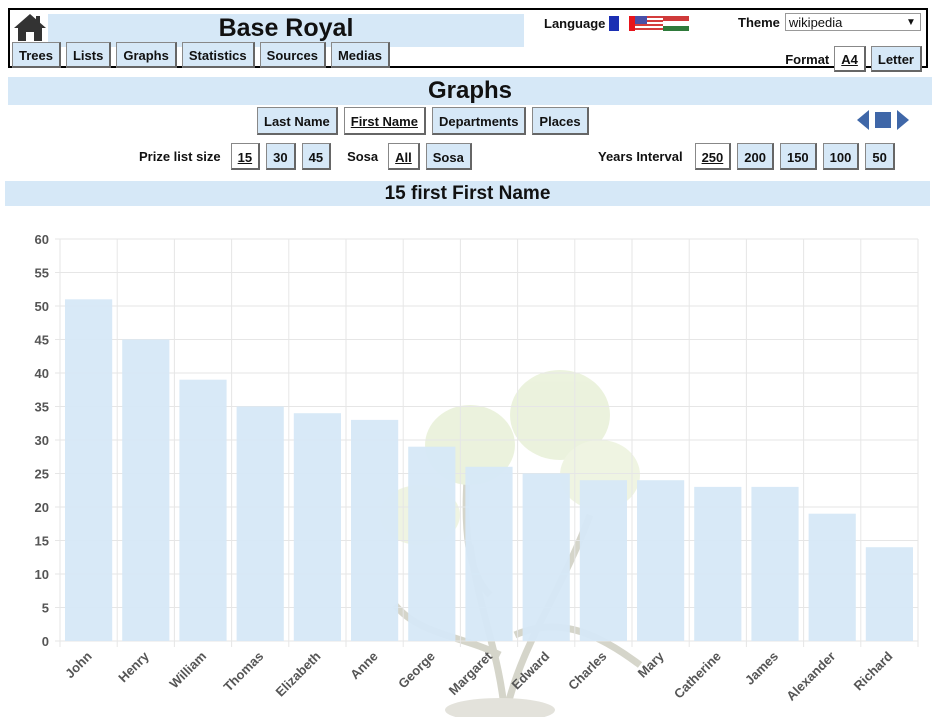 The image size is (940, 717). What do you see at coordinates (880, 156) in the screenshot?
I see `years-50-button: 50` at bounding box center [880, 156].